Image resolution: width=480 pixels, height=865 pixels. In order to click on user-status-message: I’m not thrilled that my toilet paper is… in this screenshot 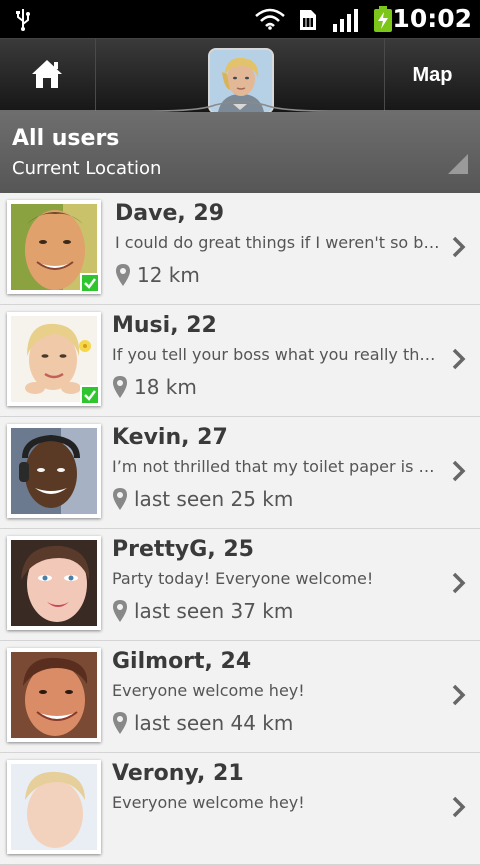, I will do `click(274, 466)`.